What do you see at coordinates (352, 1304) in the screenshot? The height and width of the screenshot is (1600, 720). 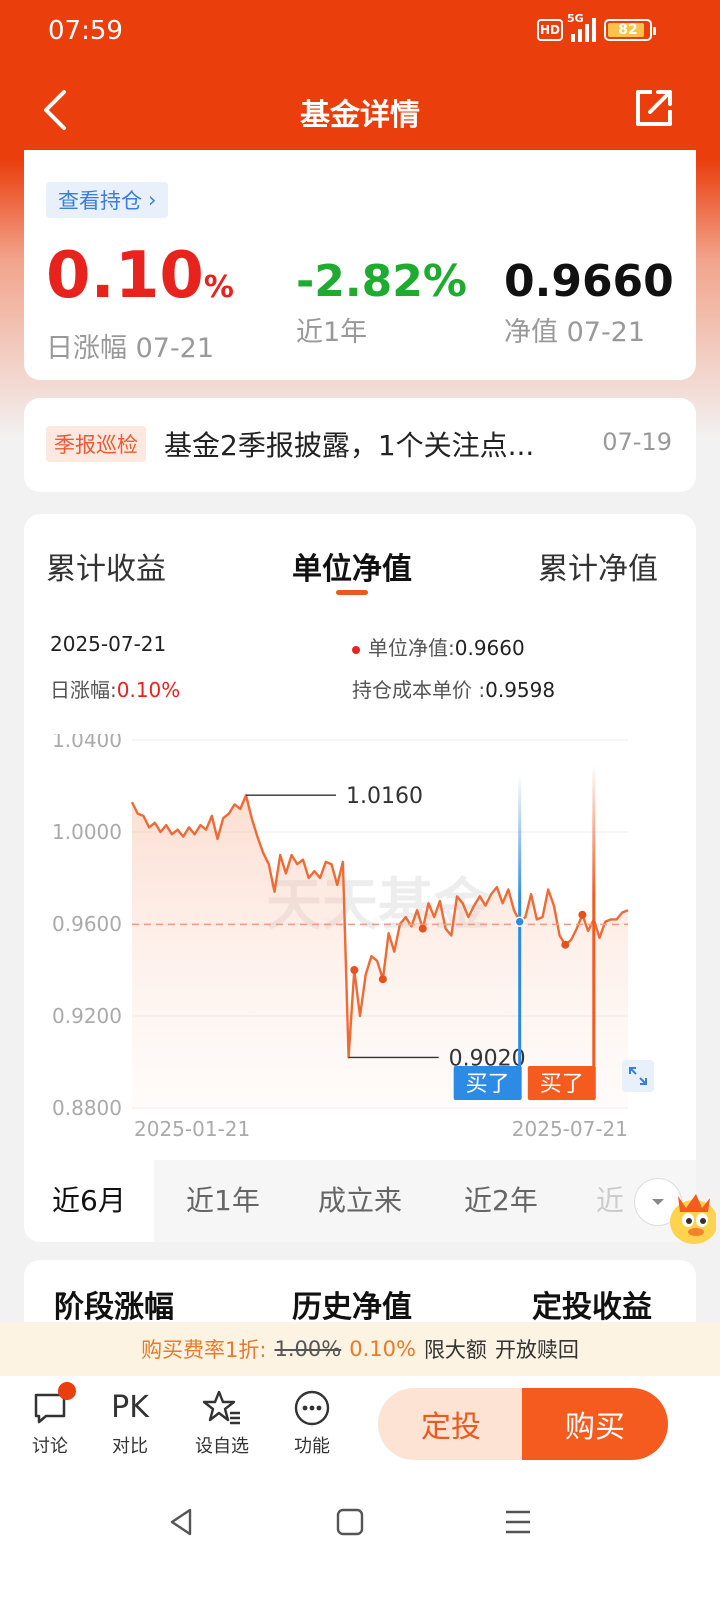 I see `tab-history-nav: 历史净值` at bounding box center [352, 1304].